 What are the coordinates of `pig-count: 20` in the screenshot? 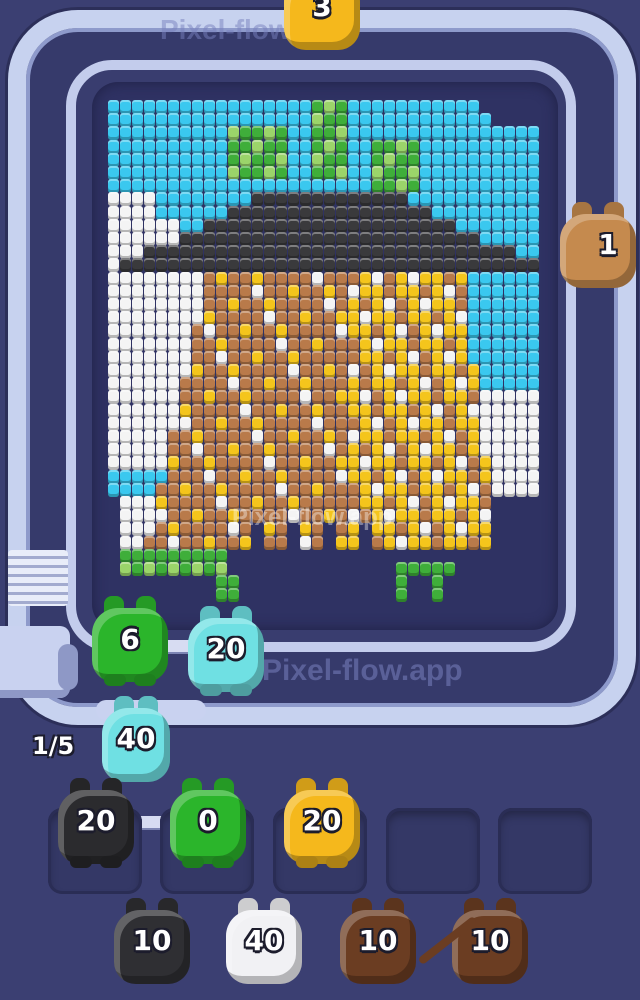 It's located at (322, 820).